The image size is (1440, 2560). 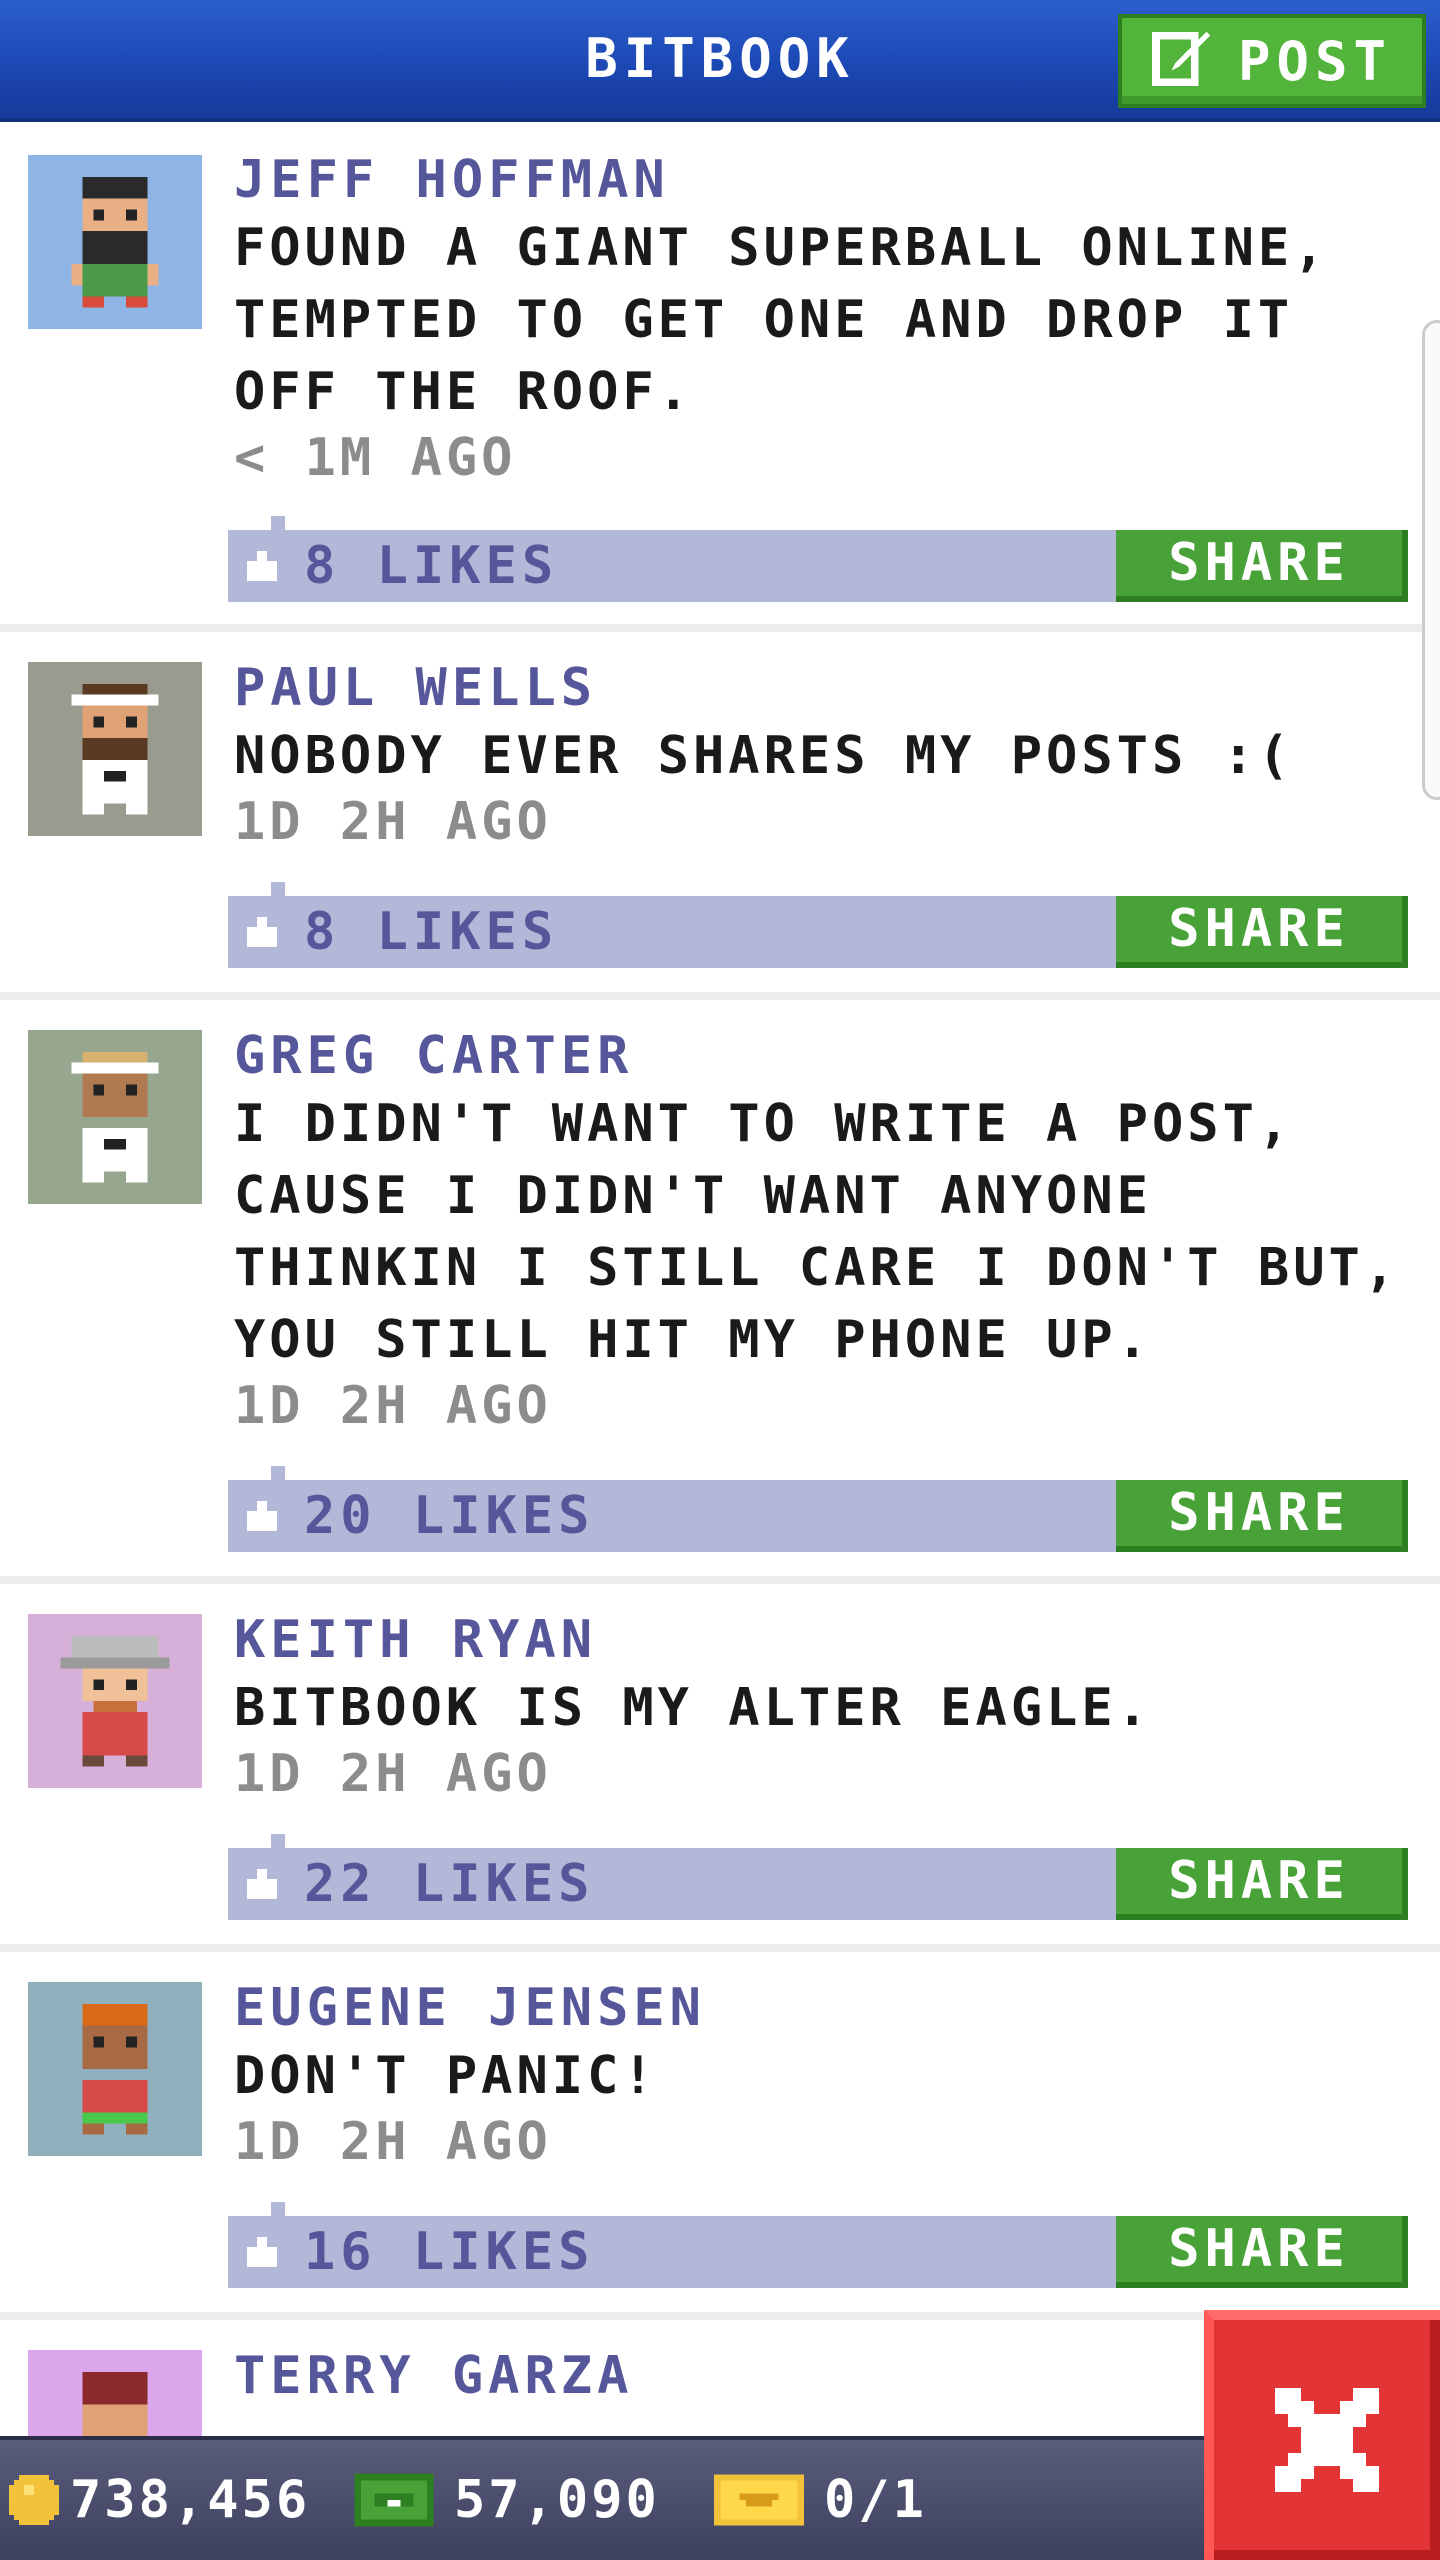 What do you see at coordinates (452, 180) in the screenshot?
I see `post-author: JEFF HOFFMAN` at bounding box center [452, 180].